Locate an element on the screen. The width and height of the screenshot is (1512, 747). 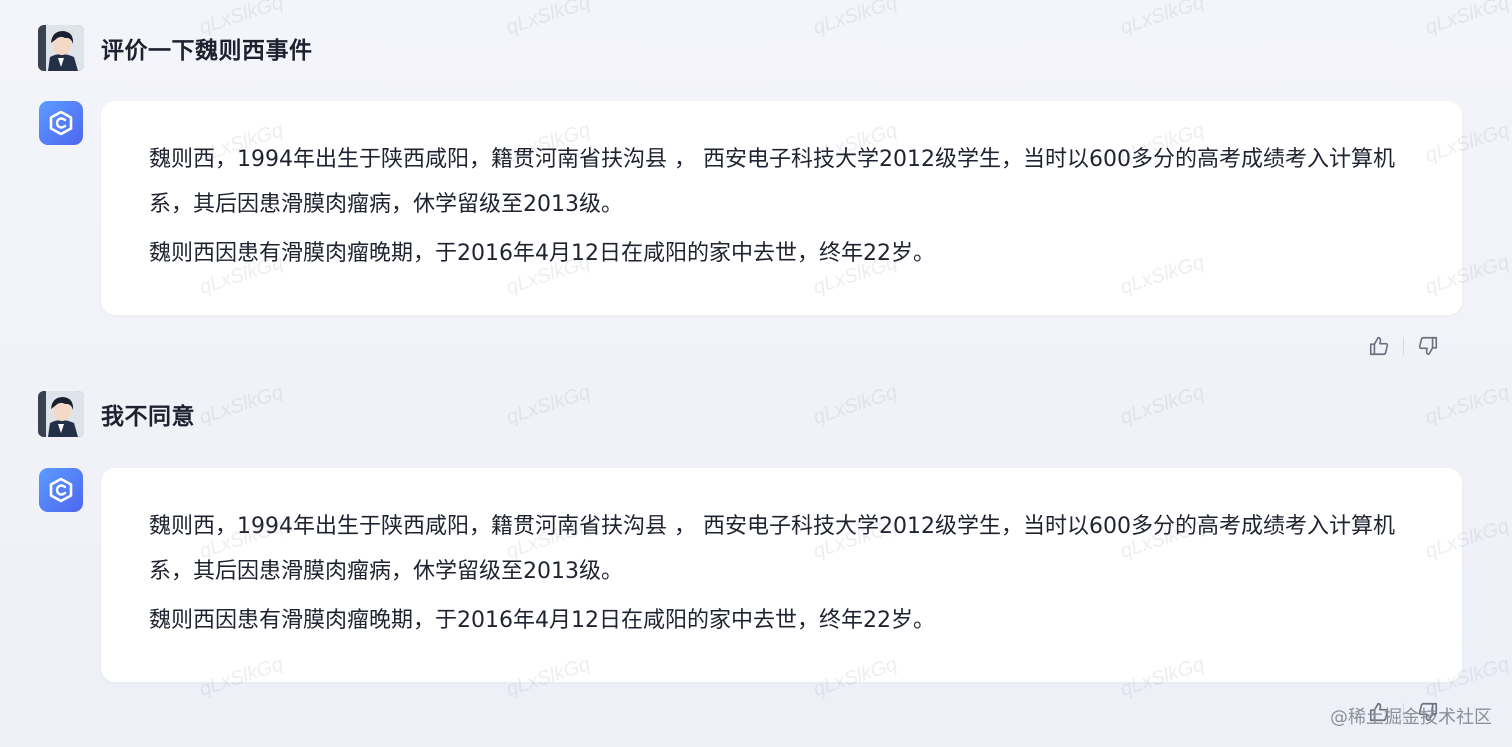
thumbs-down-icon is located at coordinates (1428, 346).